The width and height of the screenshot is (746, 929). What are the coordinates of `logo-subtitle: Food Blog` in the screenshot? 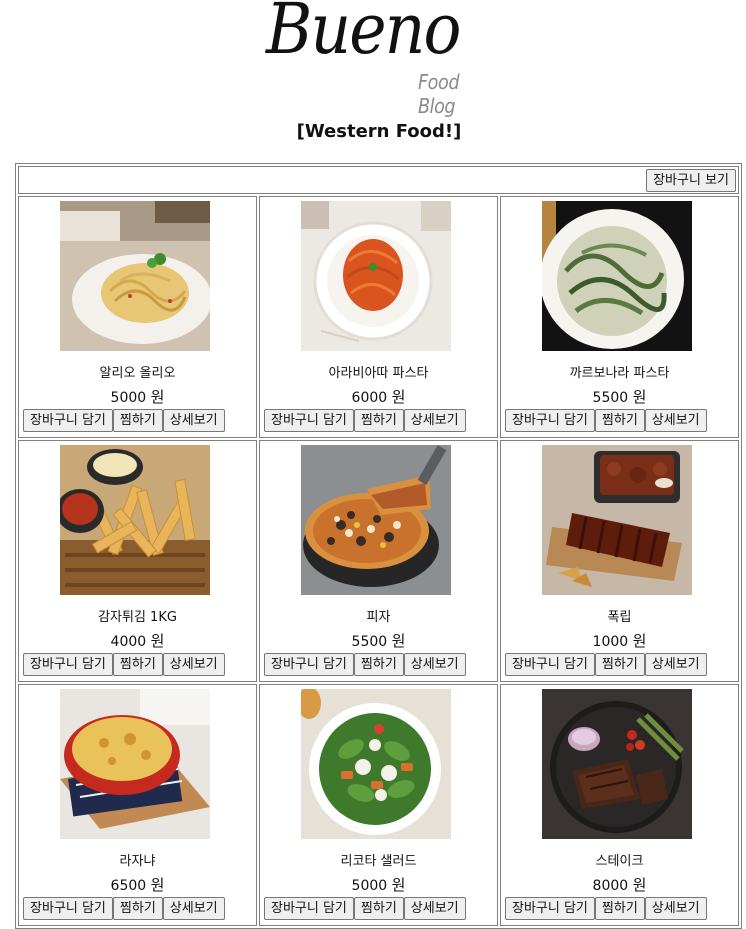 It's located at (439, 94).